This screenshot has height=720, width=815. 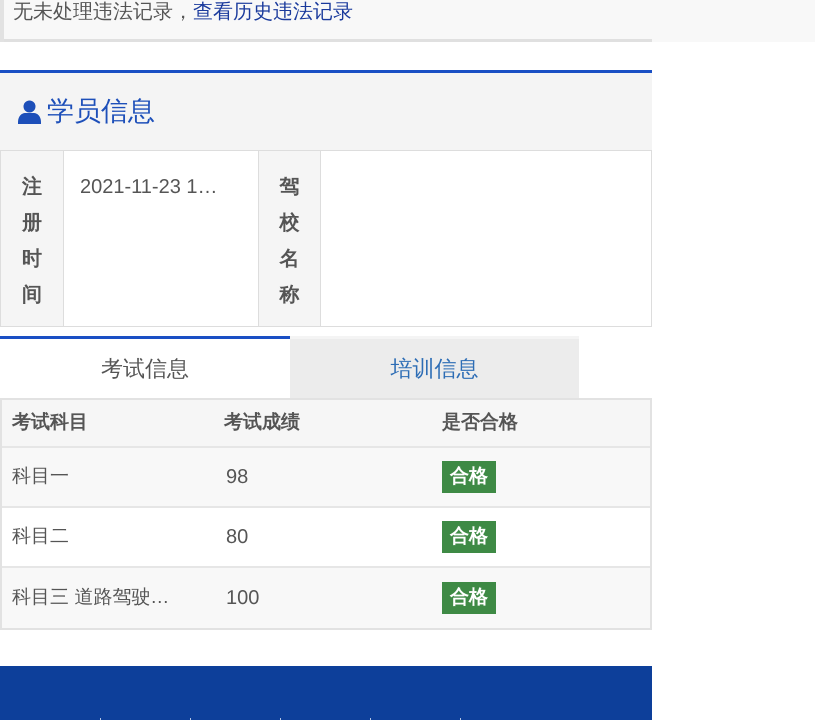 I want to click on history-link: 查看历史违法记录, so click(x=273, y=12).